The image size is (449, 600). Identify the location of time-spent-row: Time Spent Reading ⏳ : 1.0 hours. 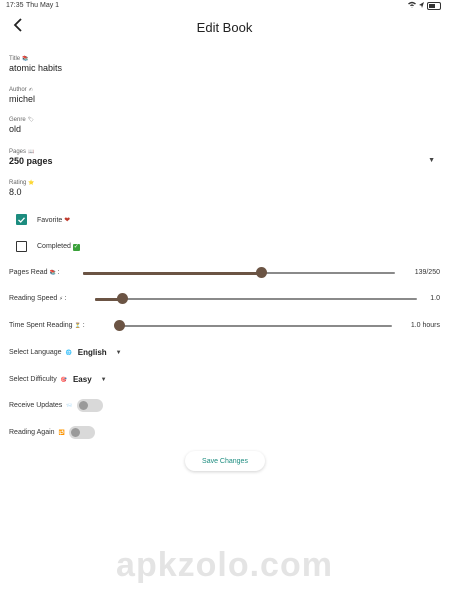
(224, 325).